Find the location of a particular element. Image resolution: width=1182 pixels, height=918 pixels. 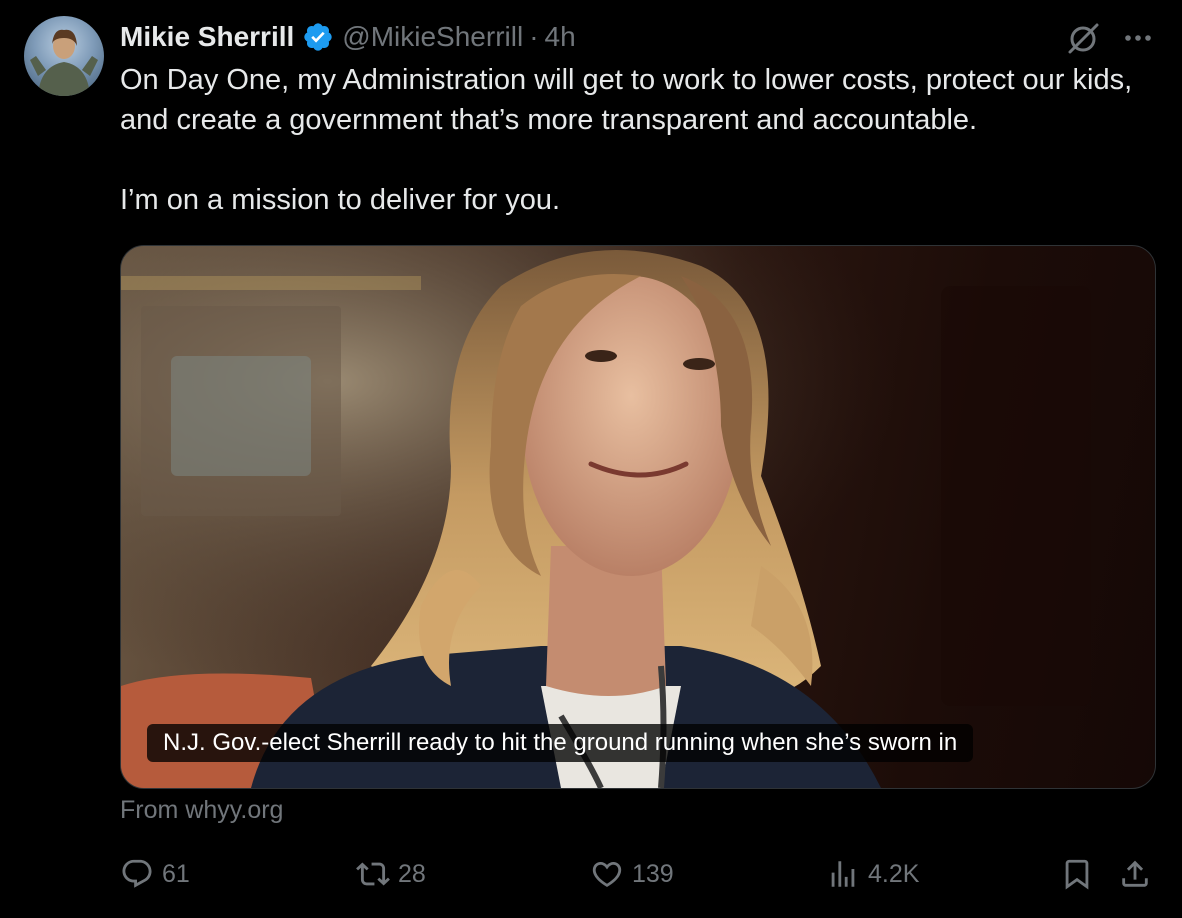

avatar-image is located at coordinates (64, 62).